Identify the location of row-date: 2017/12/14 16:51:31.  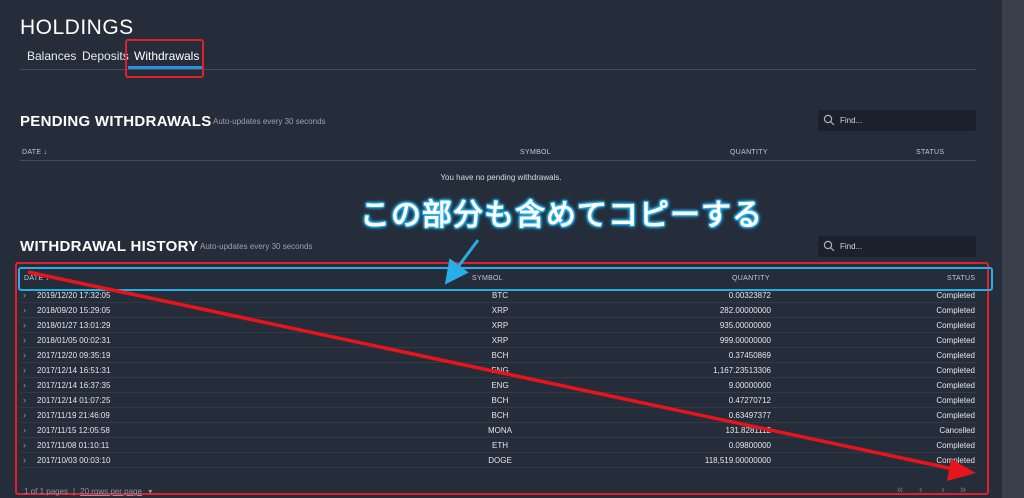
(74, 370).